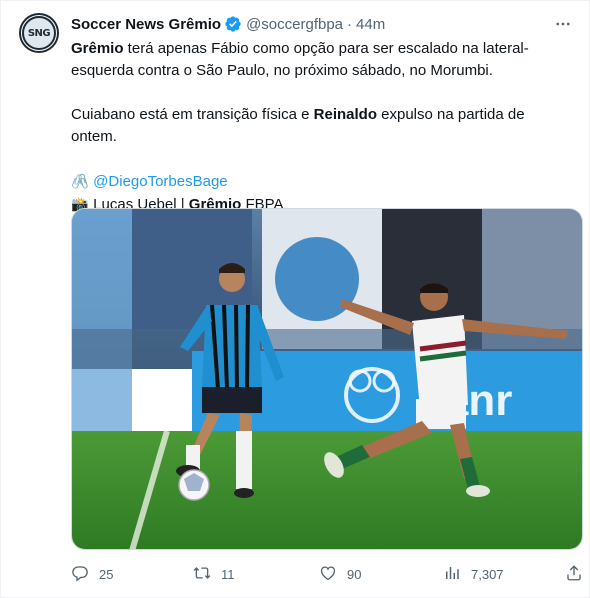 This screenshot has width=590, height=598. Describe the element at coordinates (345, 114) in the screenshot. I see `bold-reinaldo: Reinaldo` at that location.